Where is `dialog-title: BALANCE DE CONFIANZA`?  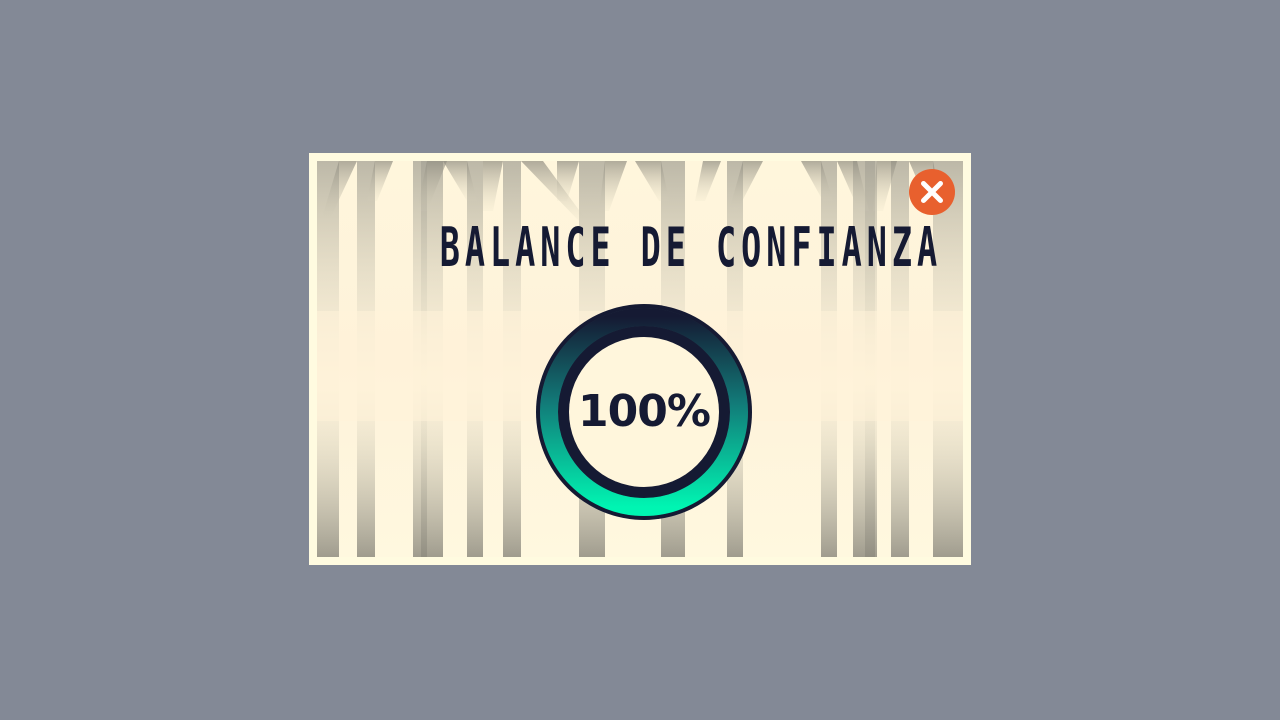 dialog-title: BALANCE DE CONFIANZA is located at coordinates (691, 247).